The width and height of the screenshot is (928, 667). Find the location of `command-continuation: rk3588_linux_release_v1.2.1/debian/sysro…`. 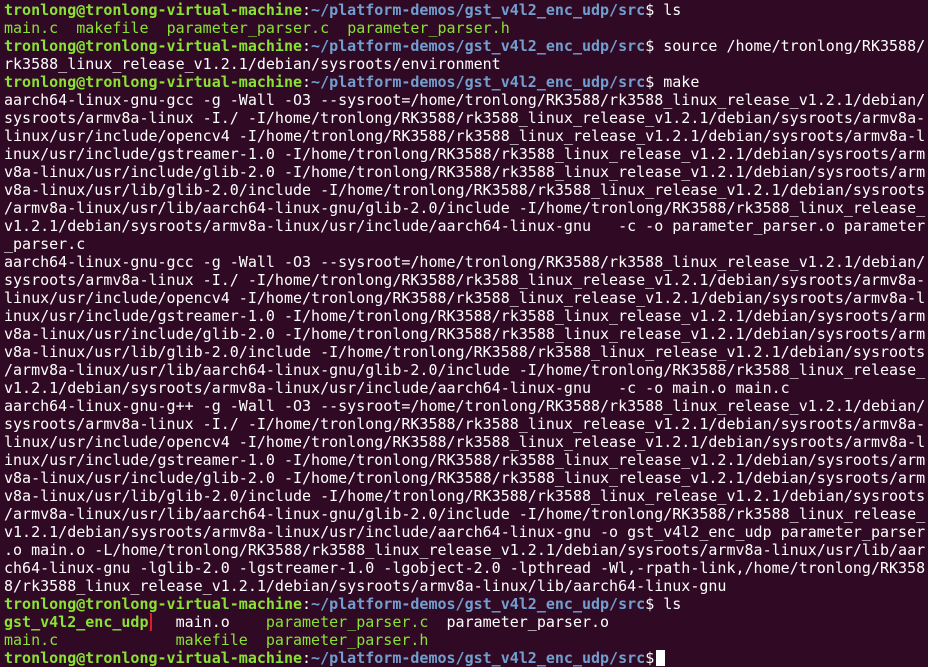

command-continuation: rk3588_linux_release_v1.2.1/debian/sysro… is located at coordinates (252, 64).